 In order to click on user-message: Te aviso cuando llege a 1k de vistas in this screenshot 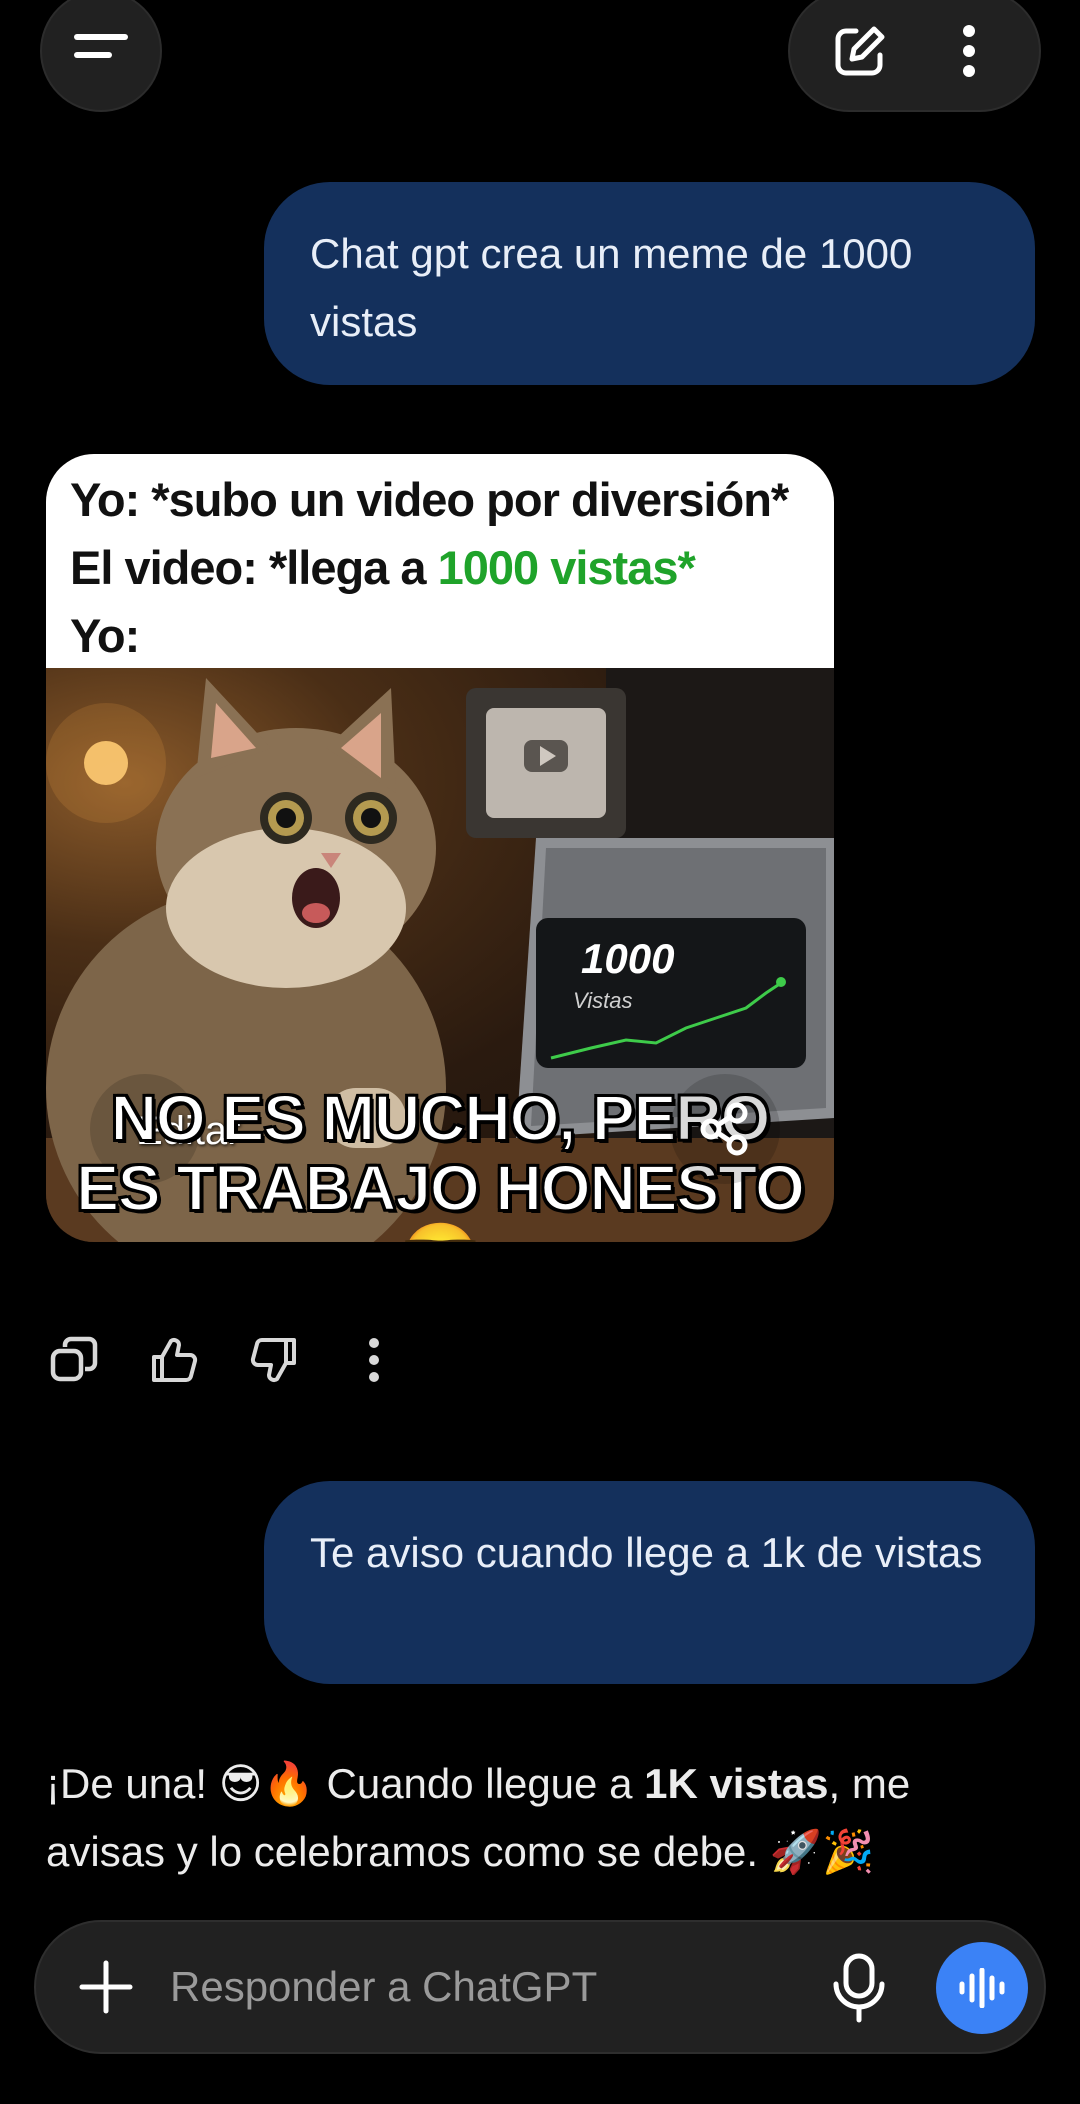, I will do `click(649, 1582)`.